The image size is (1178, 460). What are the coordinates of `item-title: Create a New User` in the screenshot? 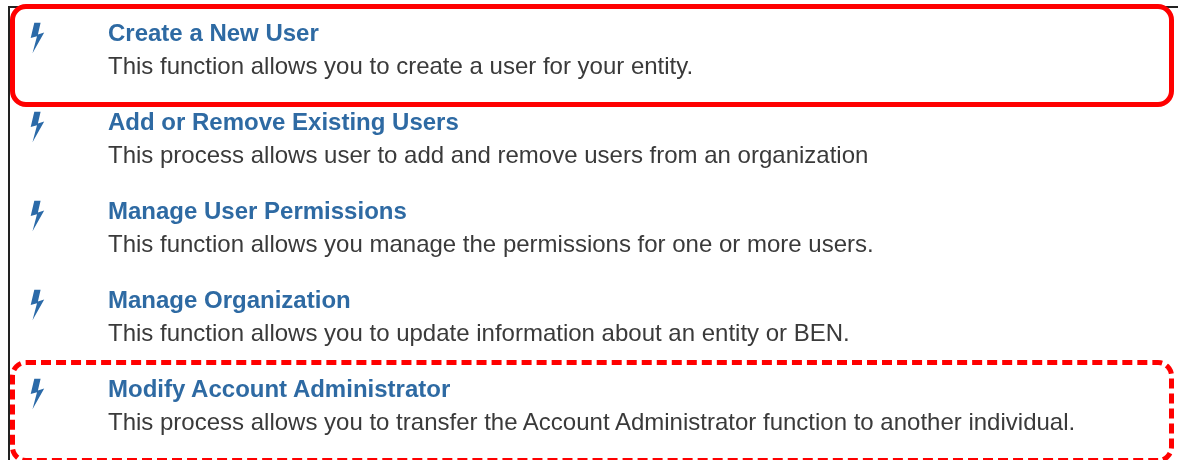 It's located at (401, 33).